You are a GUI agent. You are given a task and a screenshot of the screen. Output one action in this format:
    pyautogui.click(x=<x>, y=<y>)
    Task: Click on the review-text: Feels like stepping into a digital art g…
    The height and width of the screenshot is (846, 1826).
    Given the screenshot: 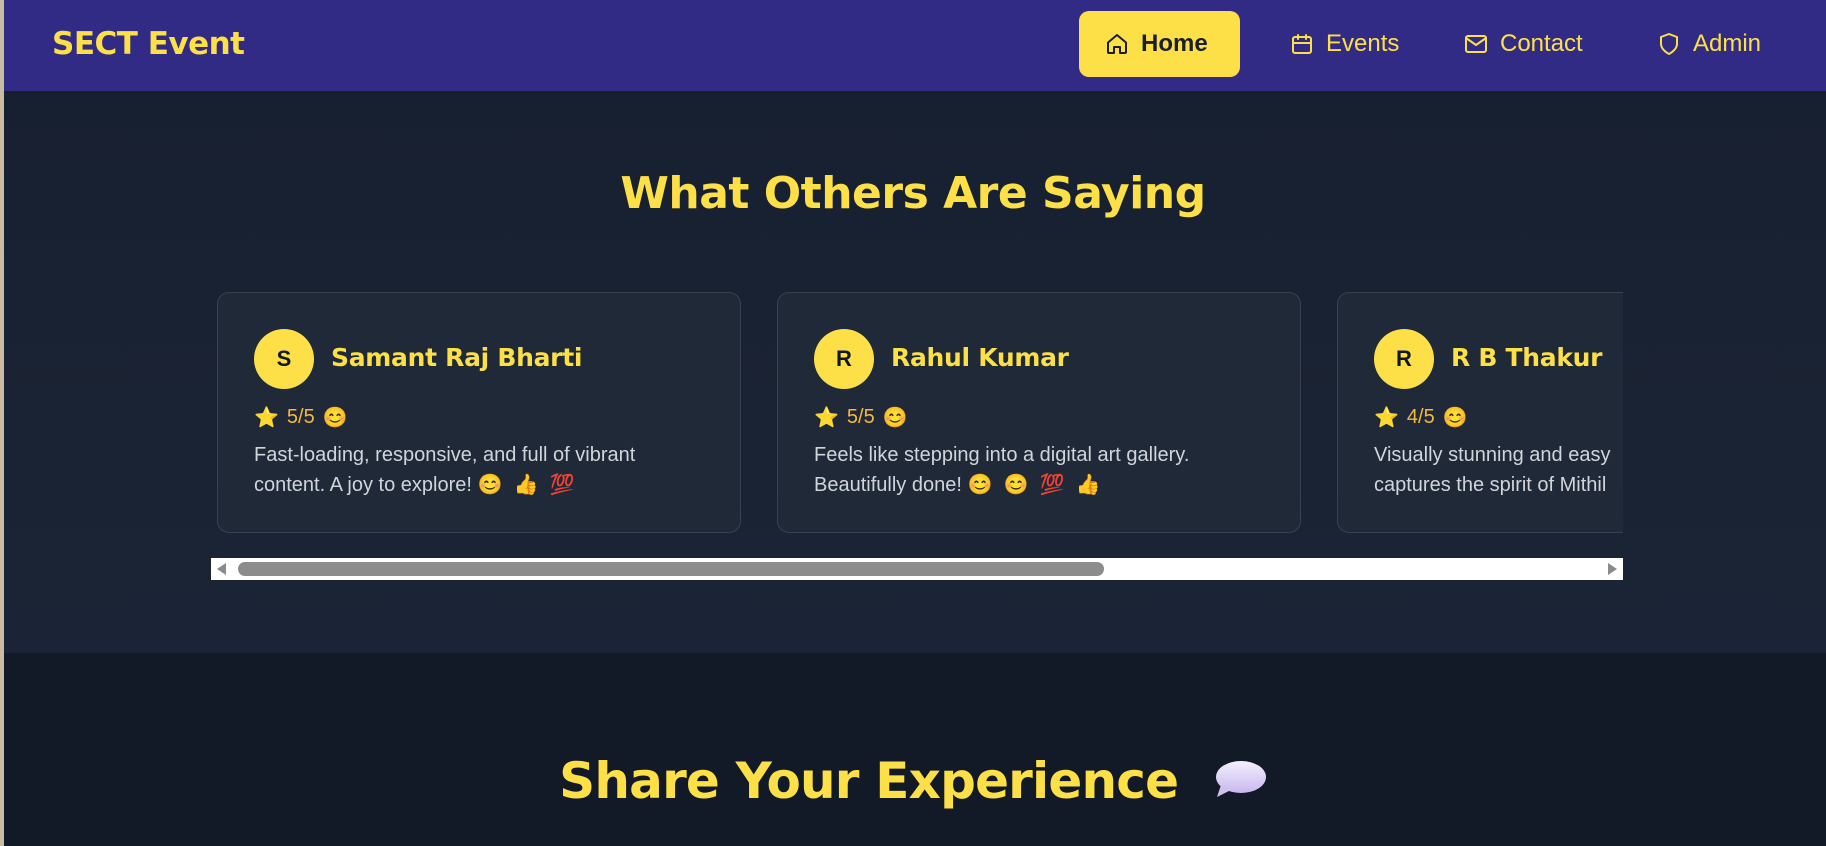 What is the action you would take?
    pyautogui.click(x=1044, y=470)
    